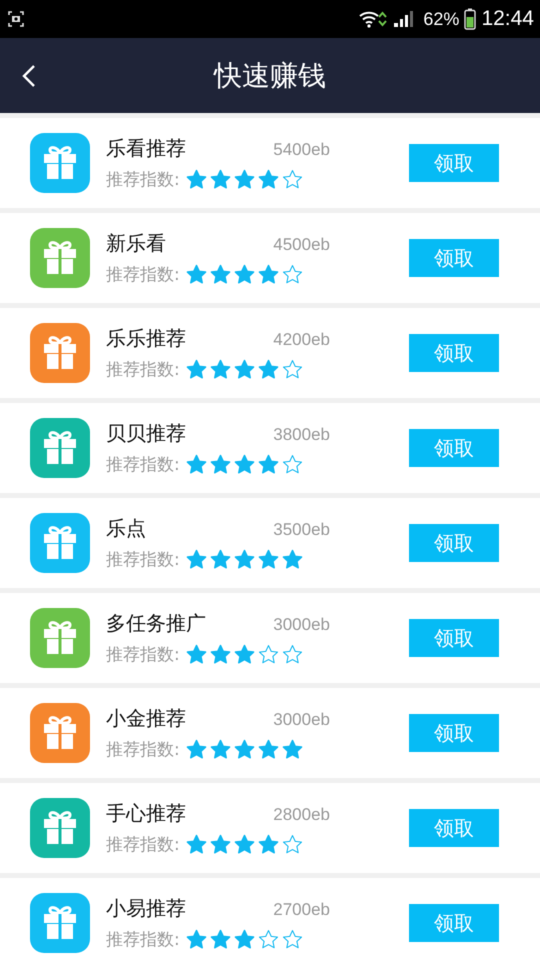 The width and height of the screenshot is (540, 960). Describe the element at coordinates (136, 243) in the screenshot. I see `task-name: 新乐看` at that location.